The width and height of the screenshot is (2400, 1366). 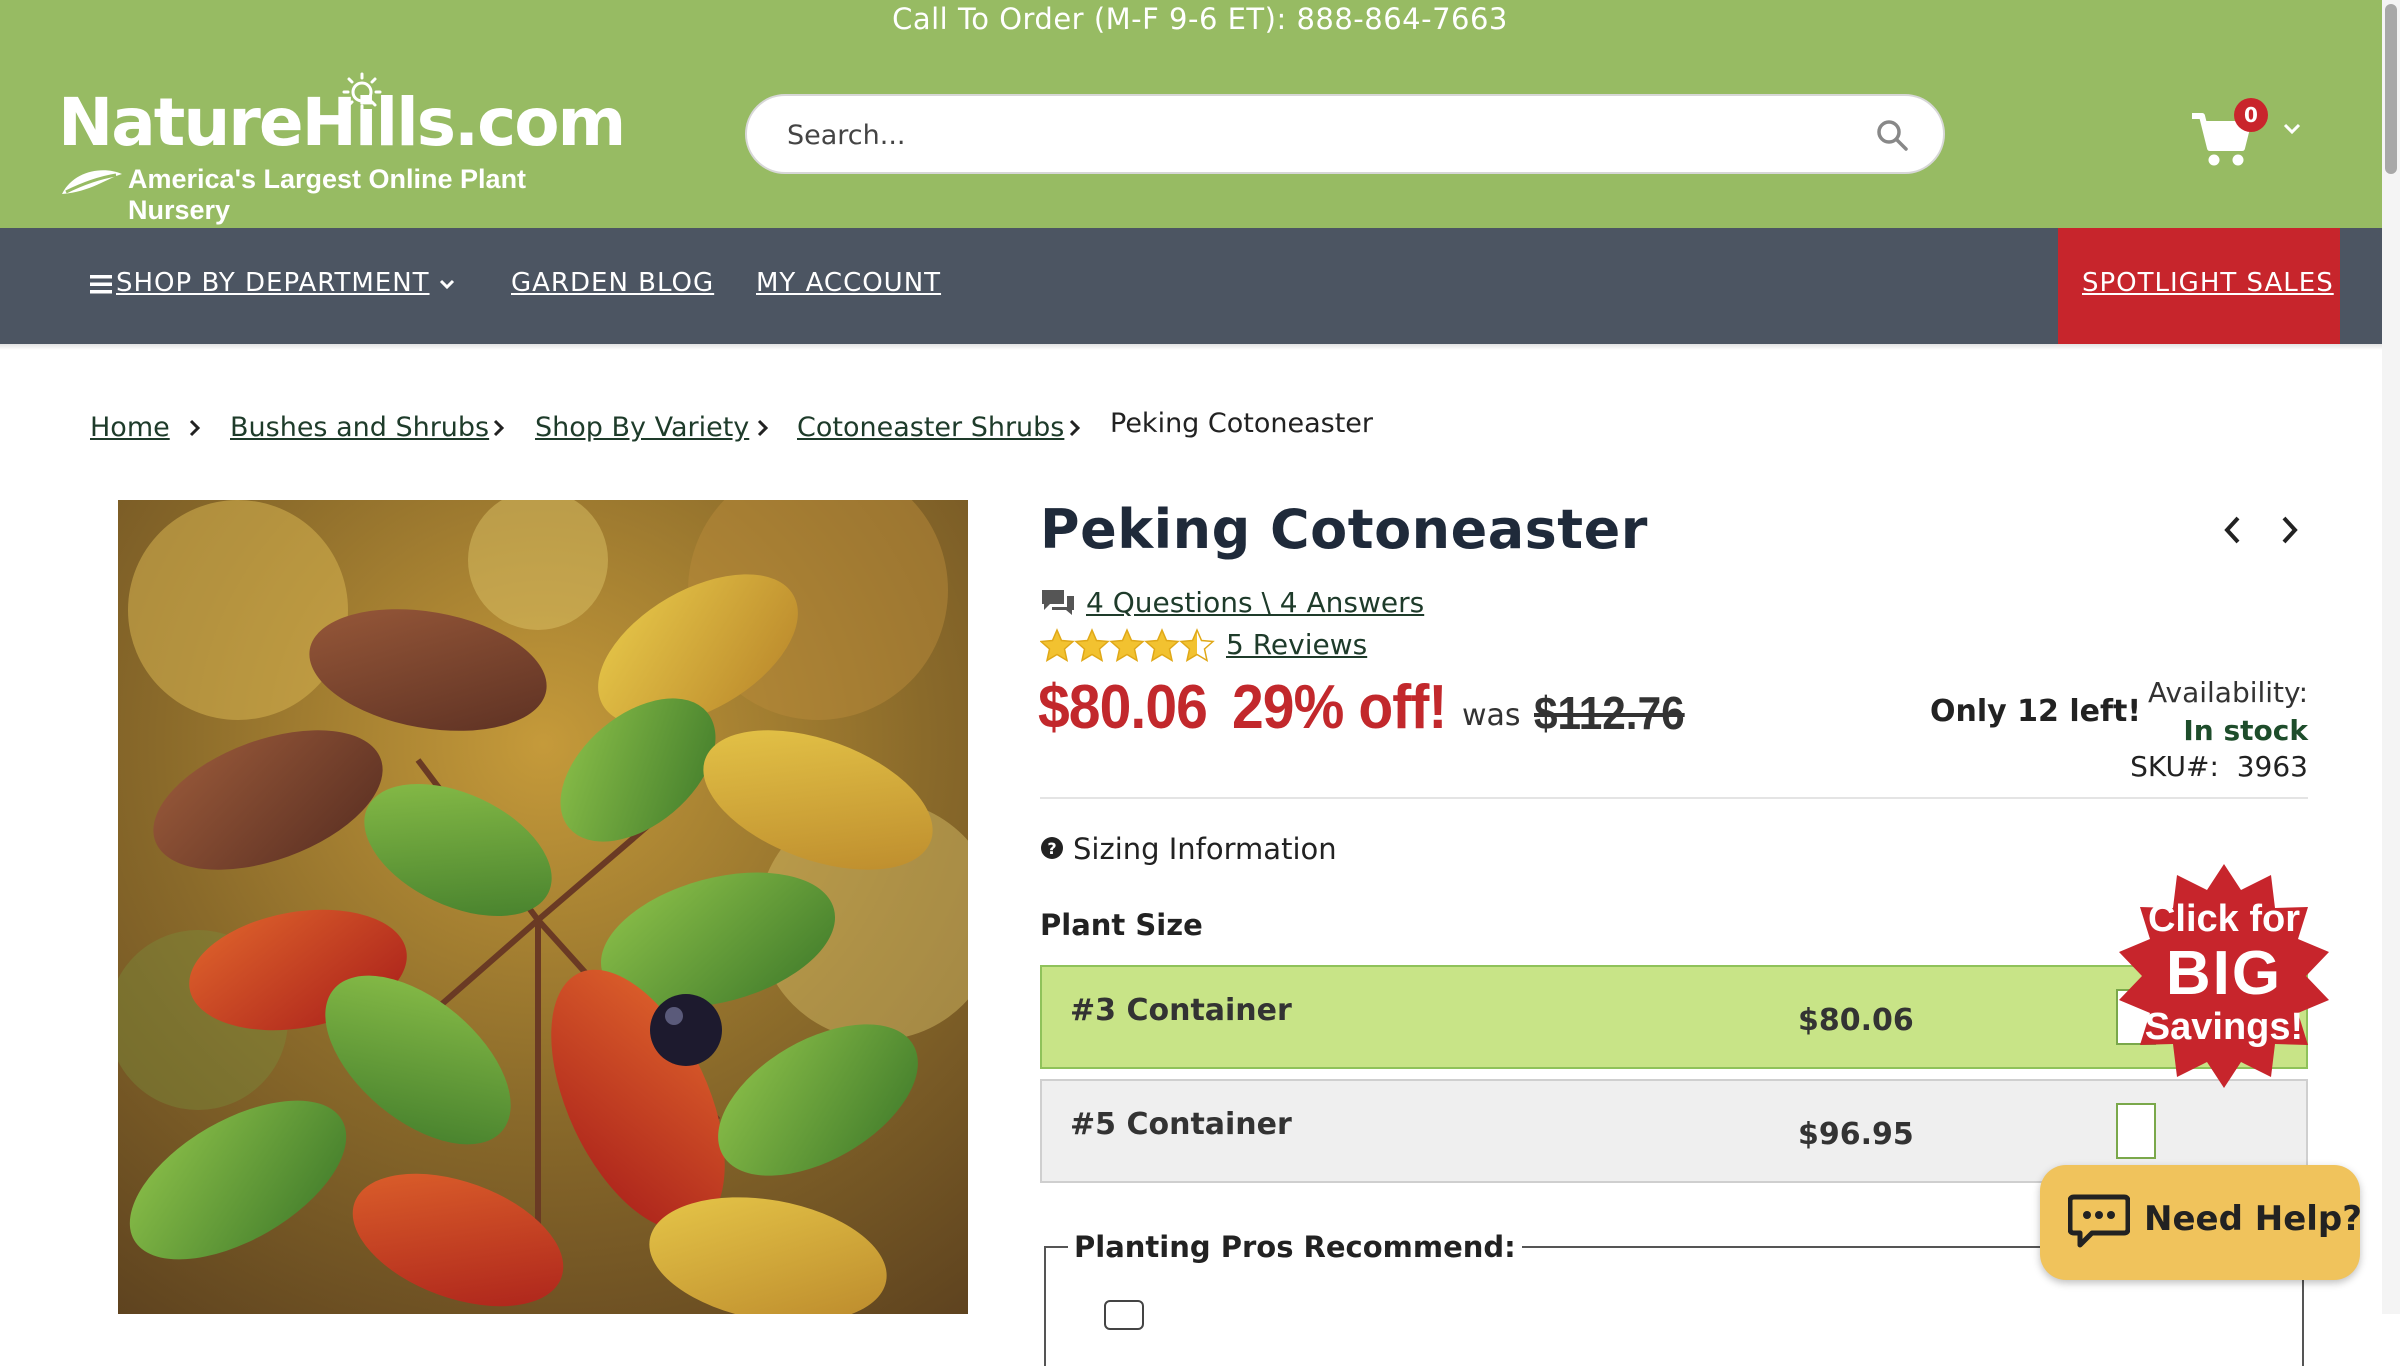 I want to click on sku-label: SKU#:, so click(x=2174, y=766).